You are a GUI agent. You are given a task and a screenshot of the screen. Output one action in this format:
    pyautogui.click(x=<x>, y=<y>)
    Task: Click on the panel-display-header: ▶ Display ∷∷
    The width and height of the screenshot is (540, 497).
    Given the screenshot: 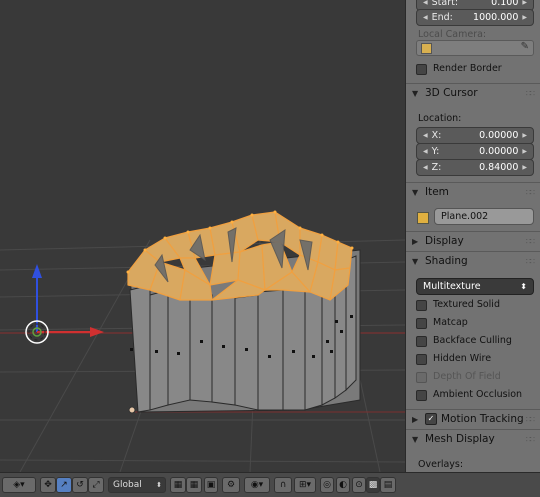 What is the action you would take?
    pyautogui.click(x=473, y=241)
    